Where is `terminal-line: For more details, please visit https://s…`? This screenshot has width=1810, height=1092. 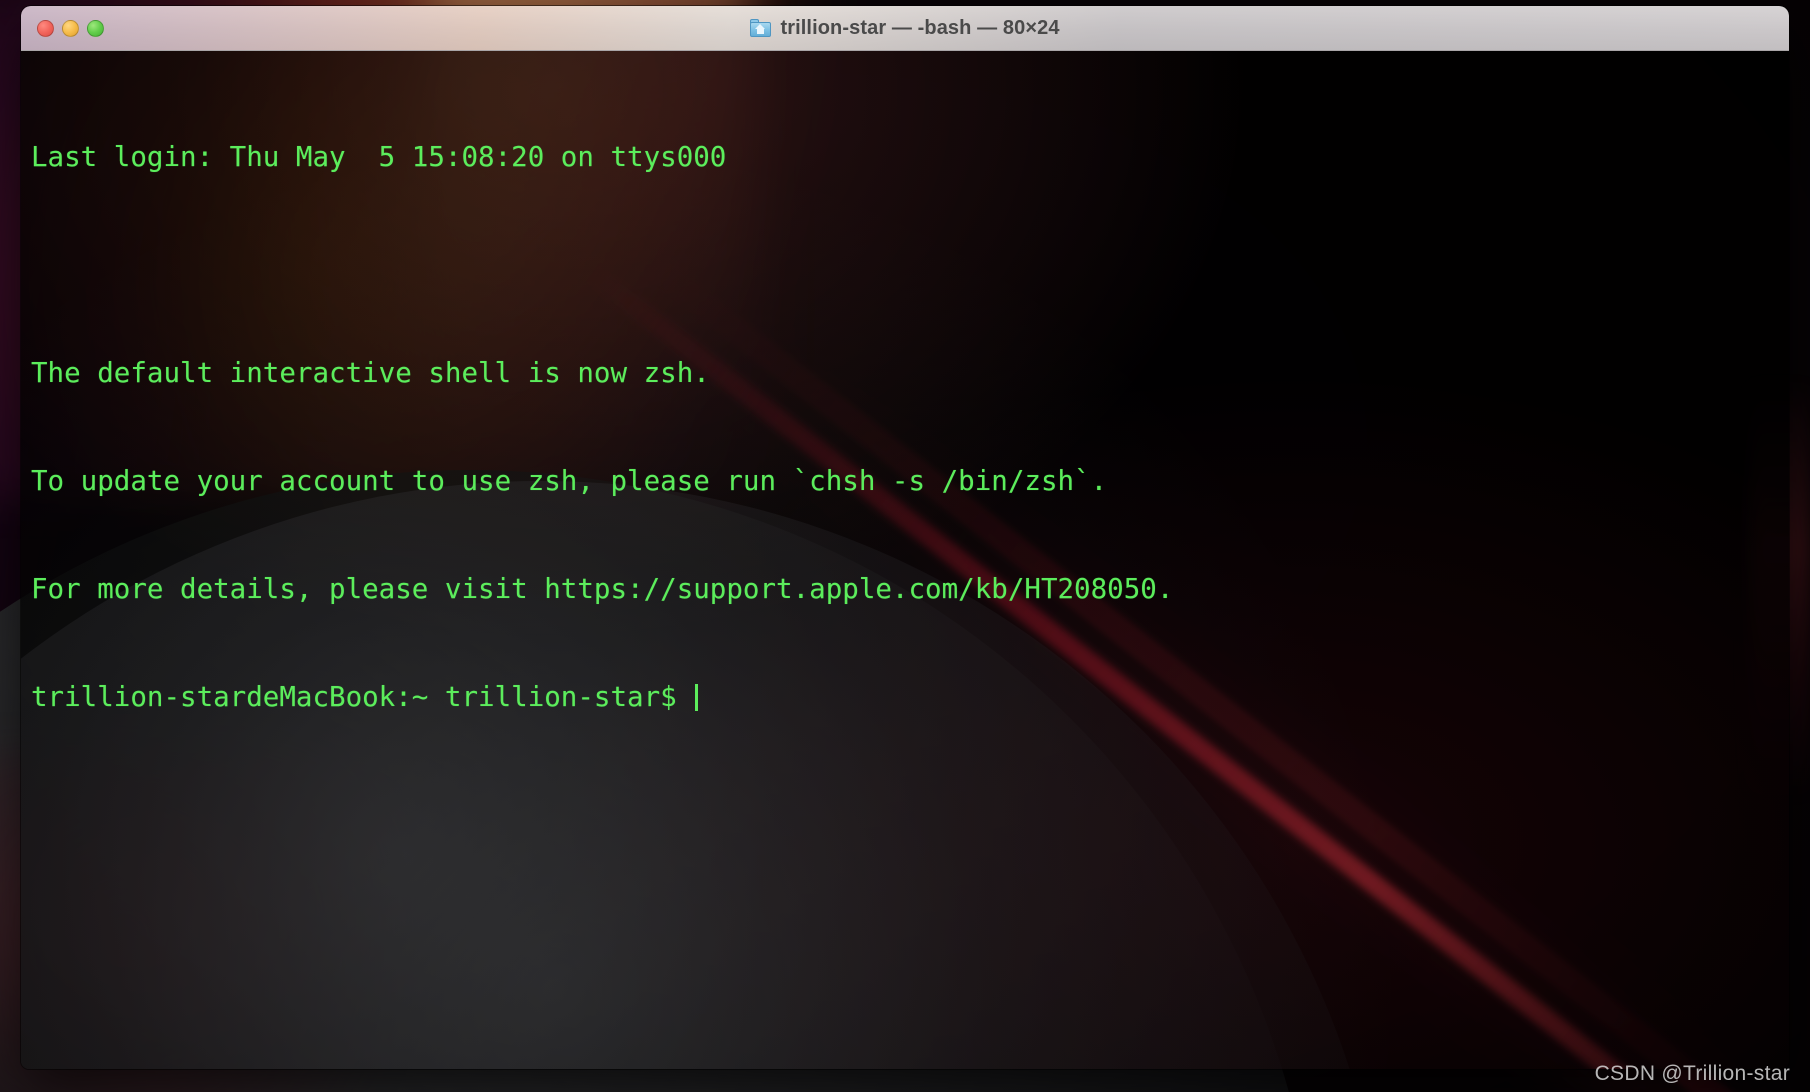
terminal-line: For more details, please visit https://s… is located at coordinates (602, 589).